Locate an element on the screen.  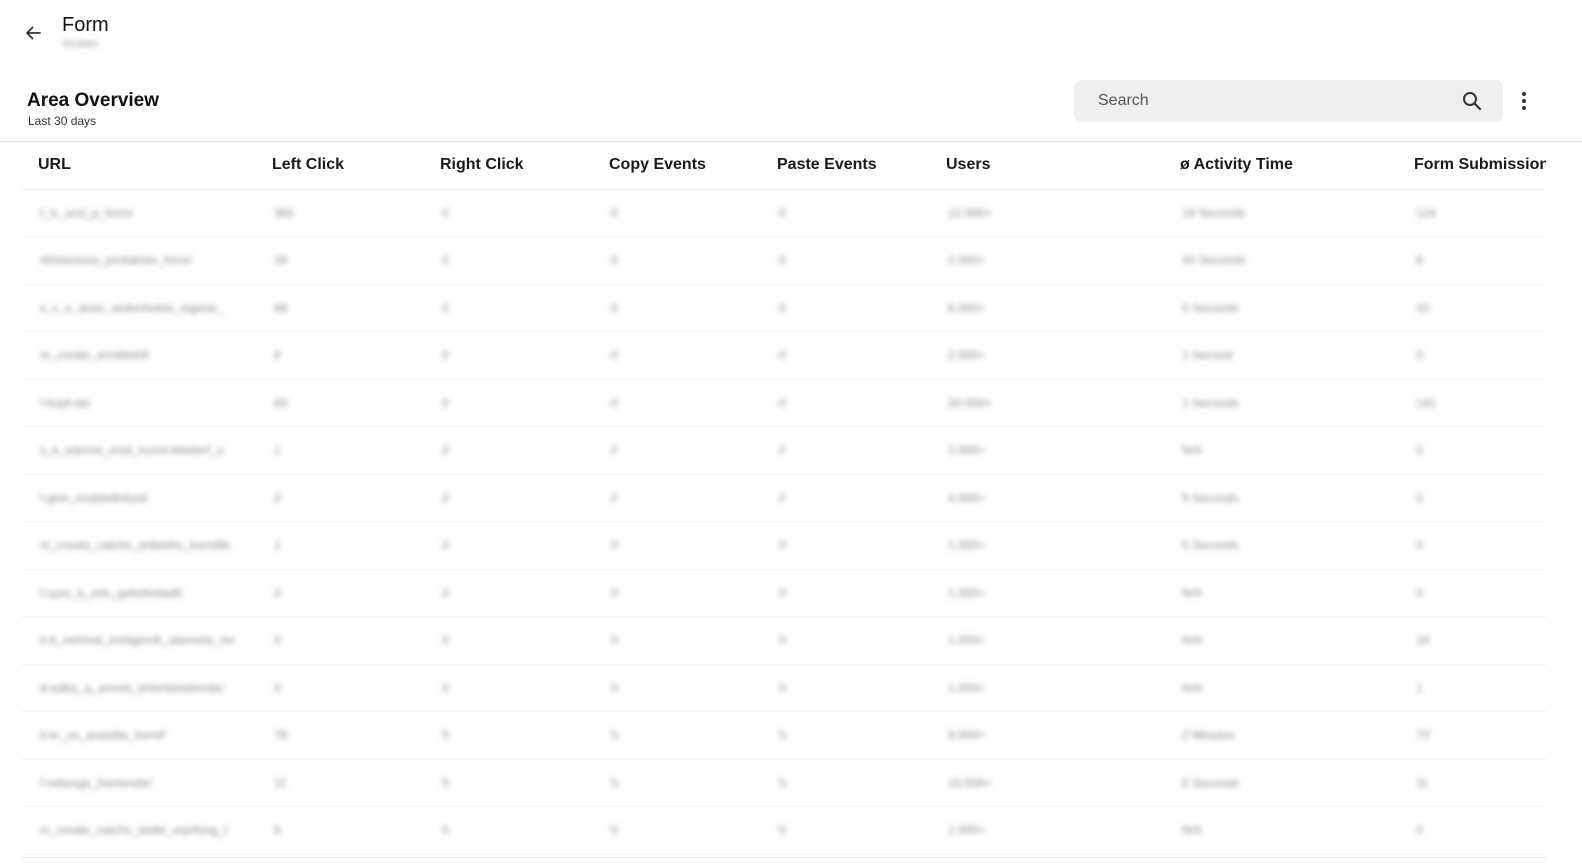
table-cell: 88 is located at coordinates (340, 308).